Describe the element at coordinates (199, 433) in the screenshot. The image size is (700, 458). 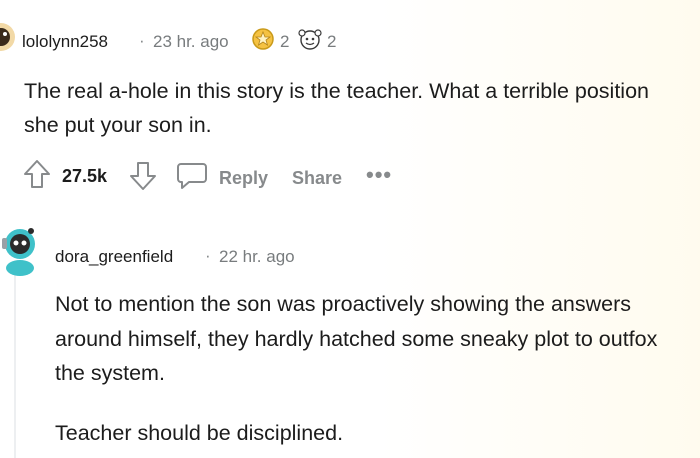
I see `comment-body-paragraph: Teacher should be disciplined.` at that location.